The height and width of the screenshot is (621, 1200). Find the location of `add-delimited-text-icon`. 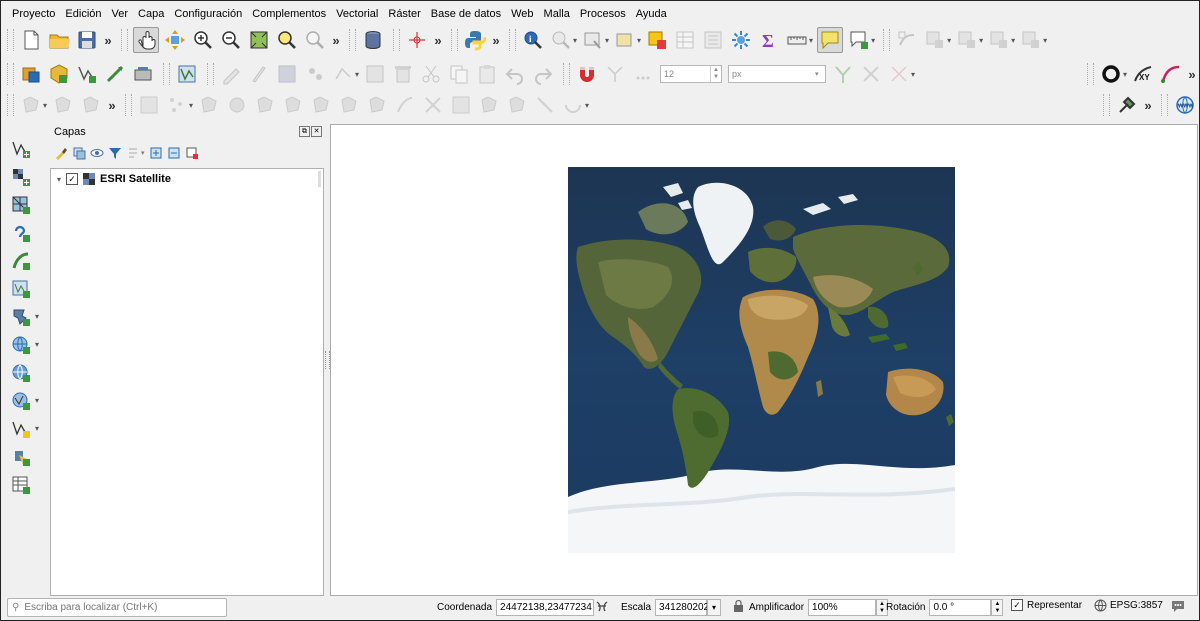

add-delimited-text-icon is located at coordinates (21, 233).